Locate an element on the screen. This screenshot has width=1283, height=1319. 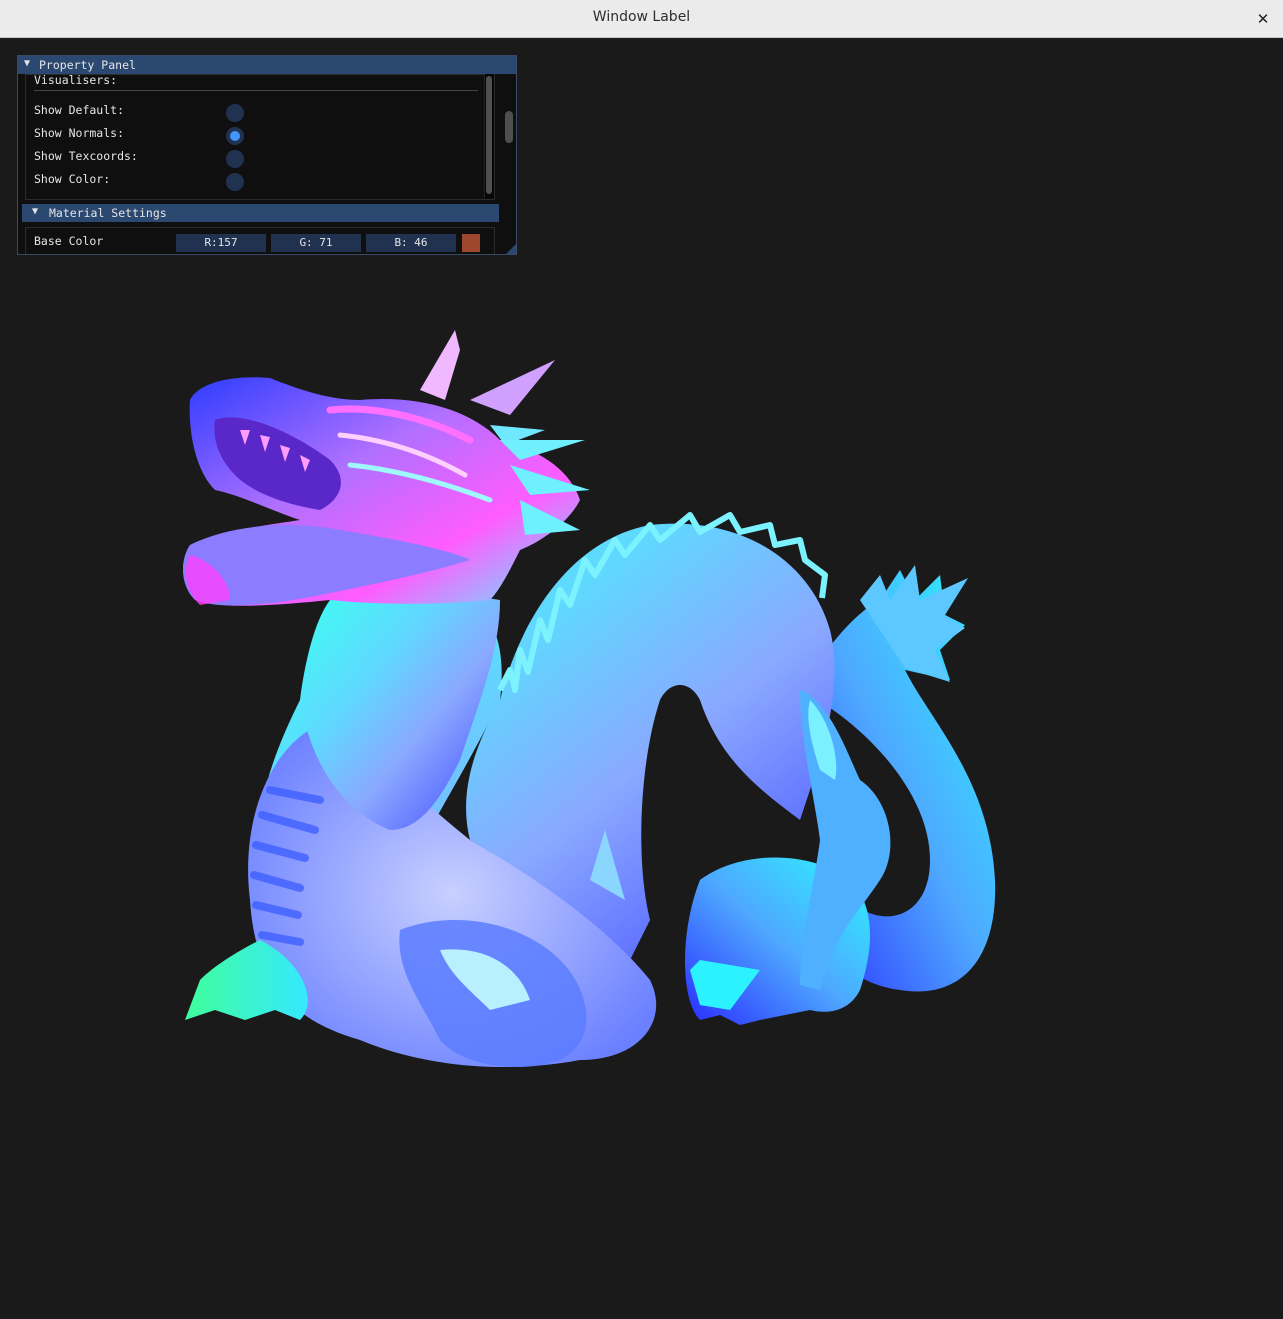
base-color-swatch is located at coordinates (471, 243).